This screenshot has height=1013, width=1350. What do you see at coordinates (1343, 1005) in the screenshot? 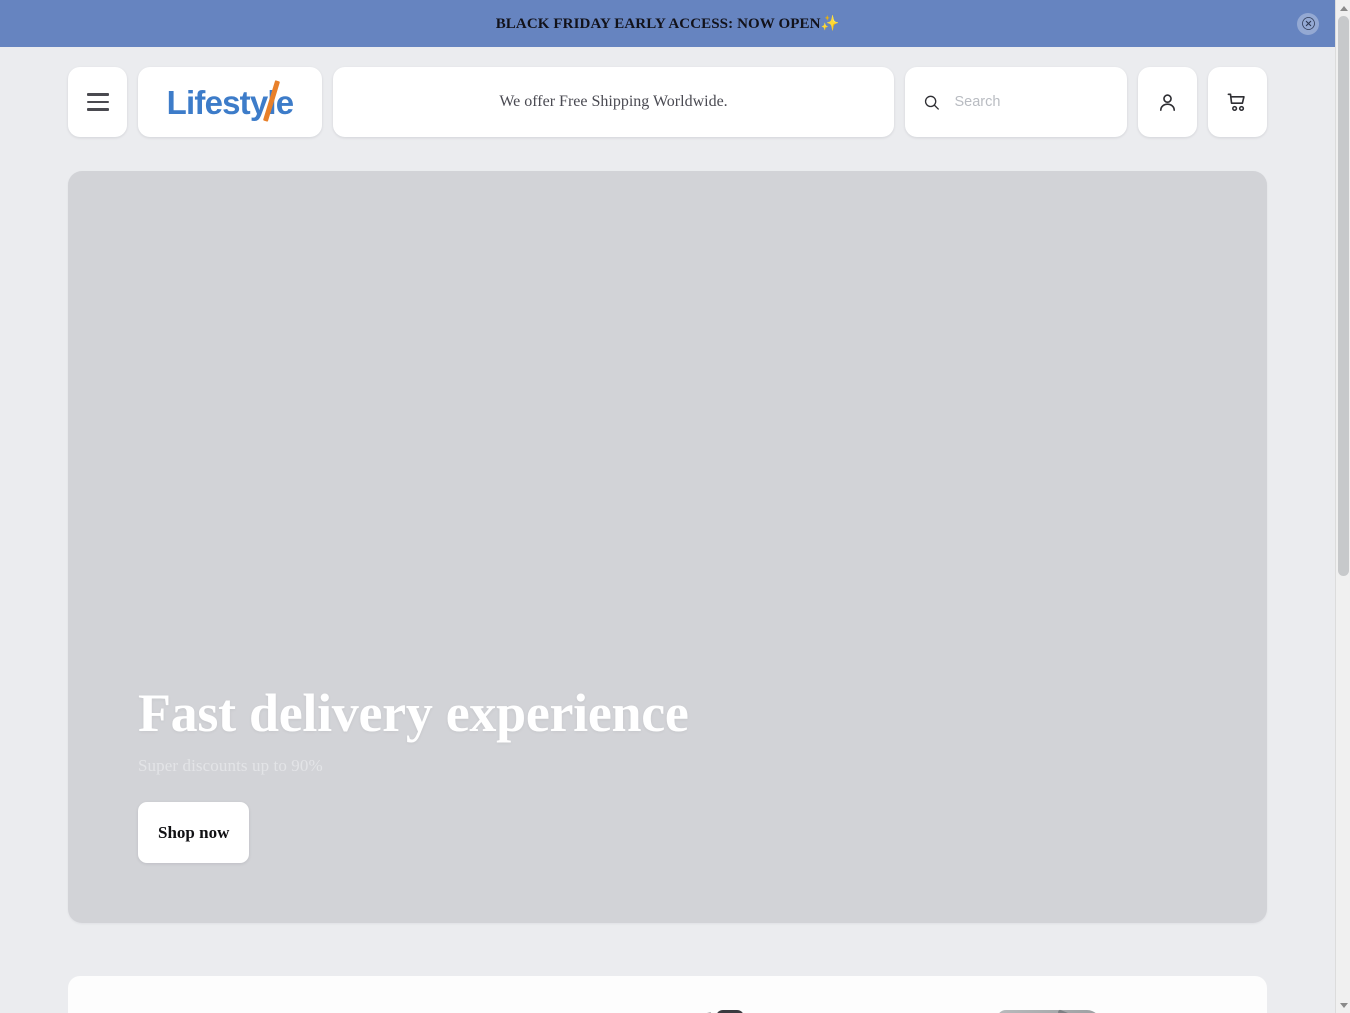
I see `scroll-down-arrow-icon` at bounding box center [1343, 1005].